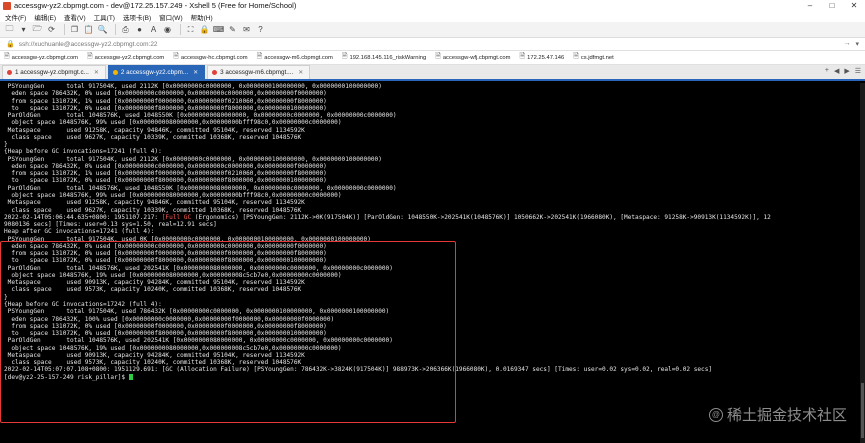  What do you see at coordinates (858, 71) in the screenshot?
I see `tab-menu-icon: ☰` at bounding box center [858, 71].